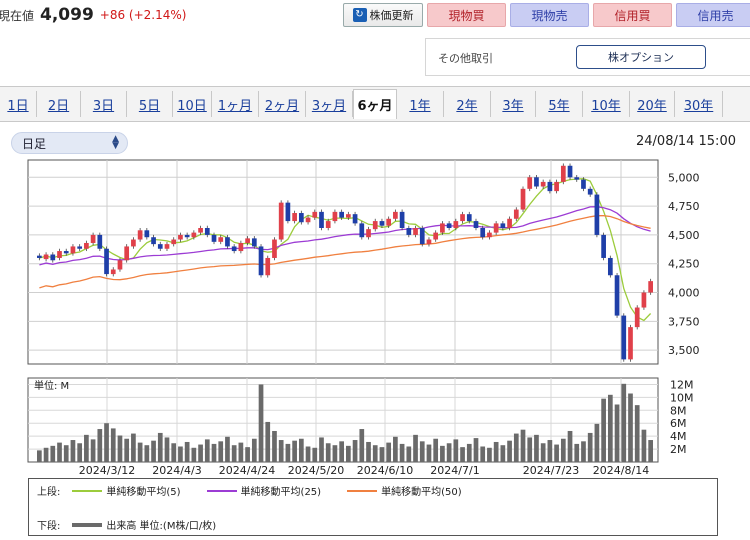  What do you see at coordinates (144, 524) in the screenshot?
I see `legend-volume: 出来高 単位:(M株/口/枚)` at bounding box center [144, 524].